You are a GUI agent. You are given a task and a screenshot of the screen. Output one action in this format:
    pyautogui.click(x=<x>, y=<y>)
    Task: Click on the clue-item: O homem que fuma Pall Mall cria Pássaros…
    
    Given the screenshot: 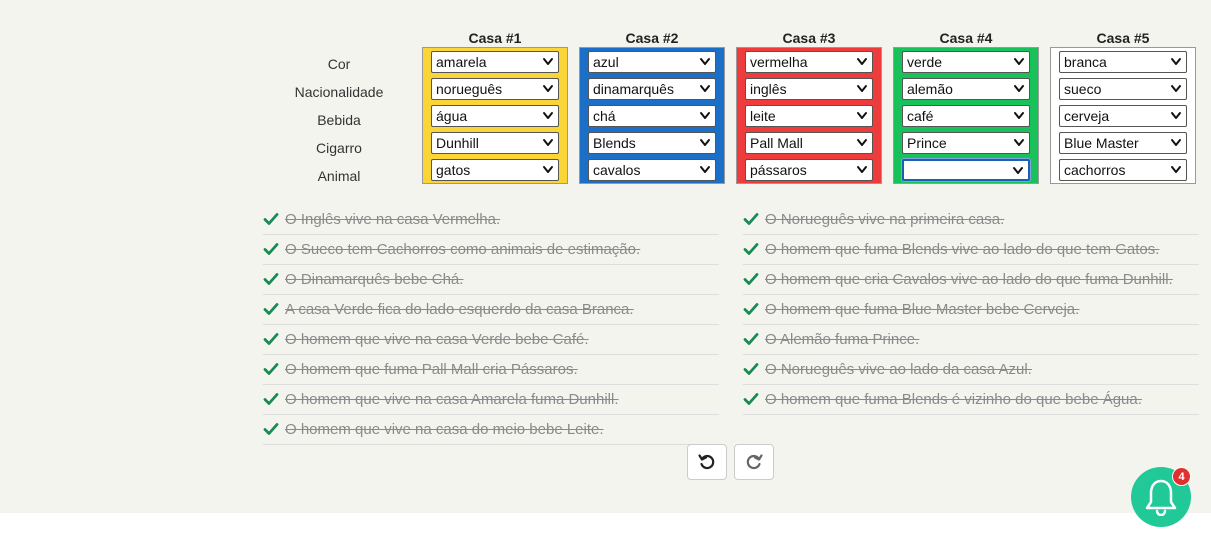 What is the action you would take?
    pyautogui.click(x=491, y=370)
    